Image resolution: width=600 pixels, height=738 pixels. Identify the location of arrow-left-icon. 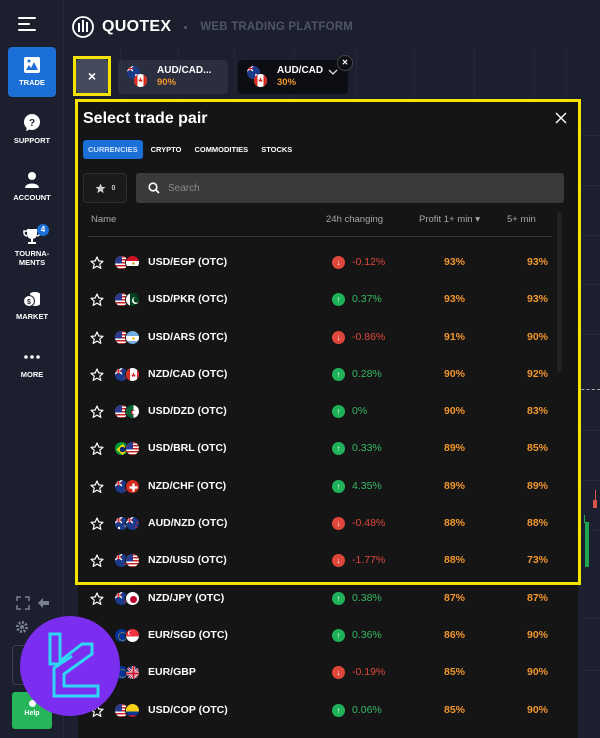
(43, 603).